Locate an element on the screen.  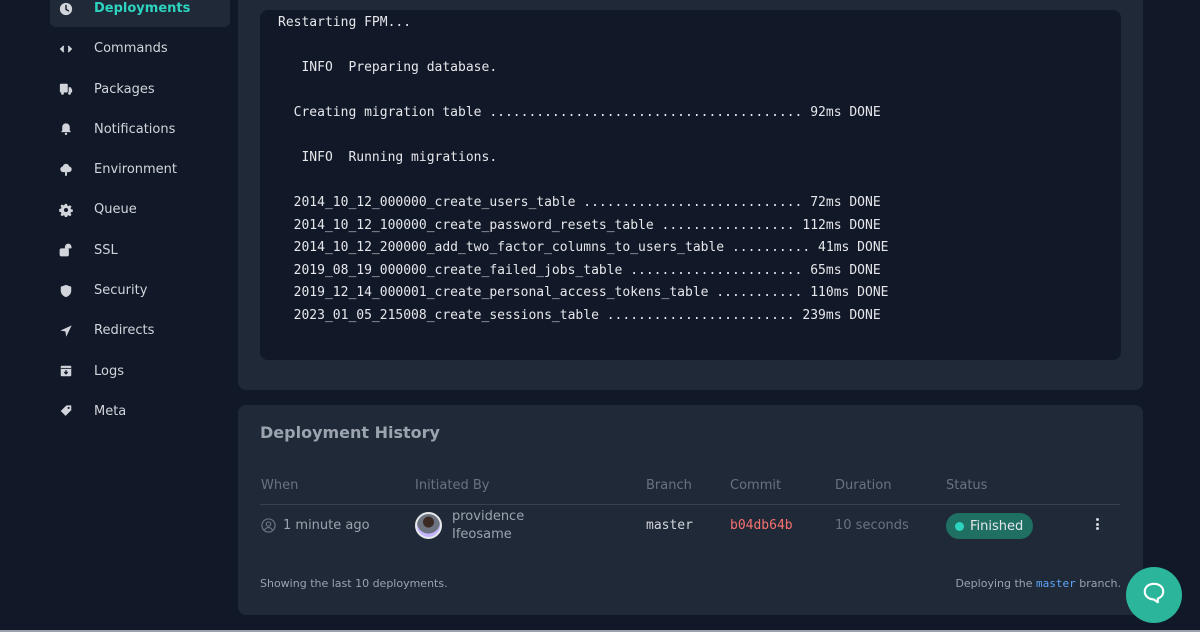
sidebar-item-packages: Packages is located at coordinates (140, 89).